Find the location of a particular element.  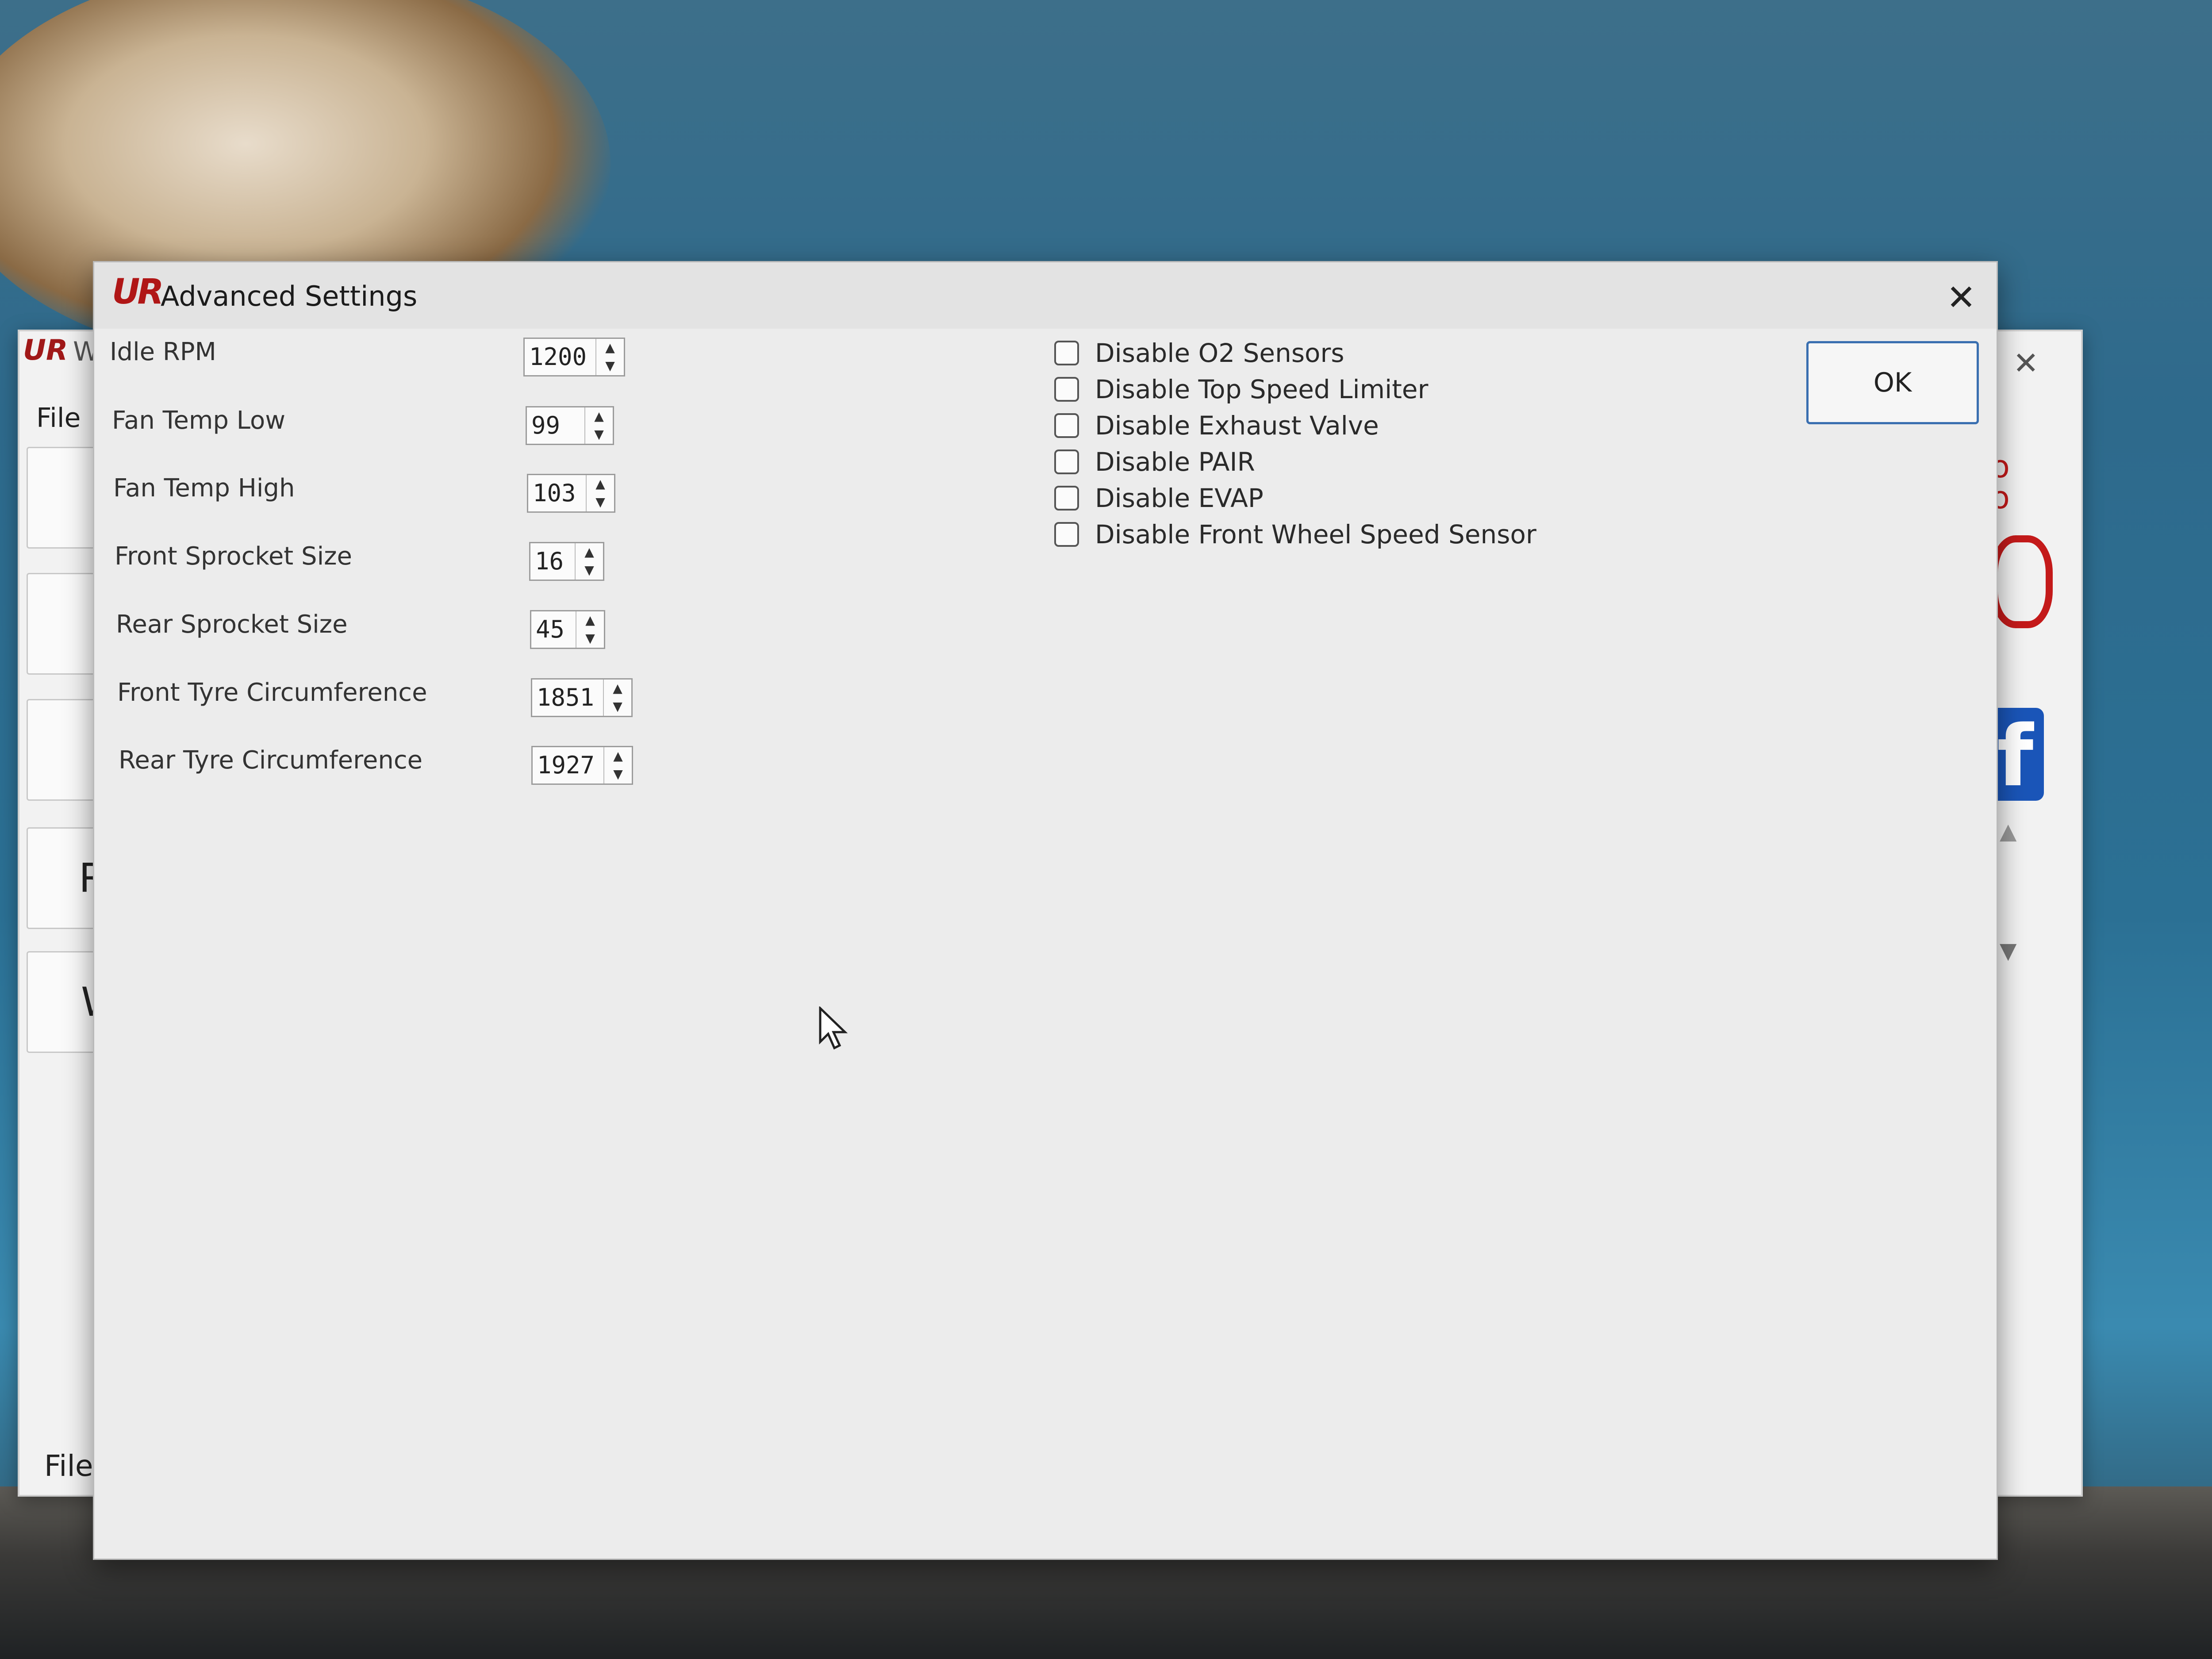

disable-top-speed-limiter-checkbox: Disable Top Speed Limiter is located at coordinates (1241, 389).